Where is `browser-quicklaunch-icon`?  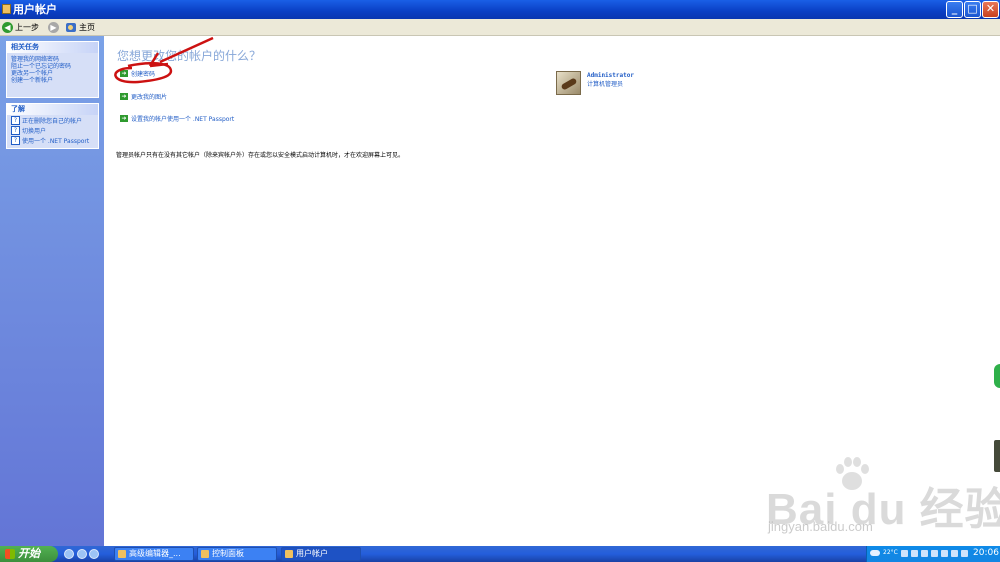
browser-quicklaunch-icon is located at coordinates (82, 554).